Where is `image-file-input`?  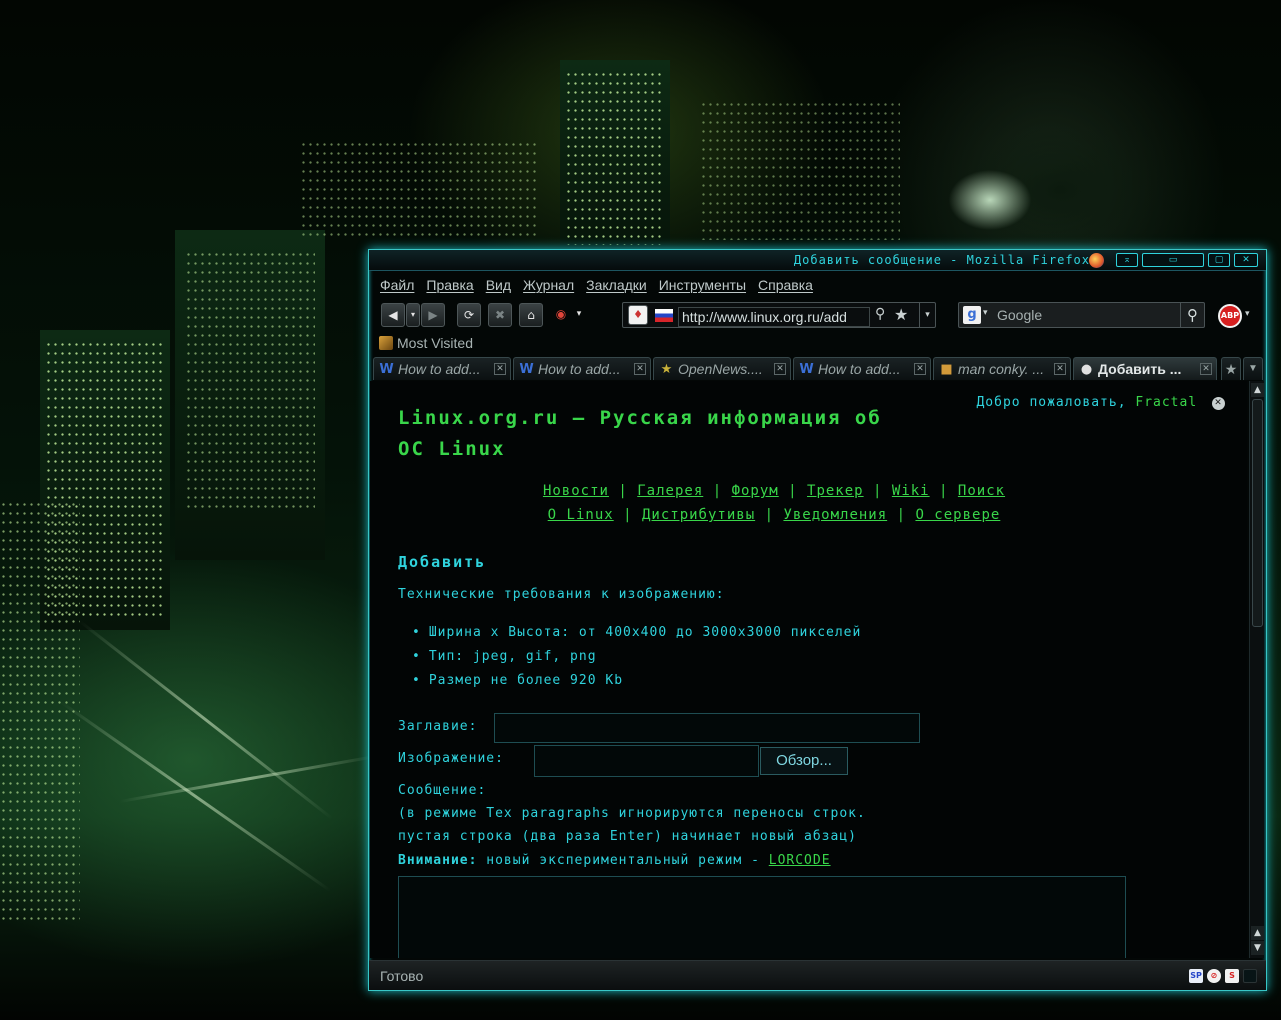 image-file-input is located at coordinates (646, 761).